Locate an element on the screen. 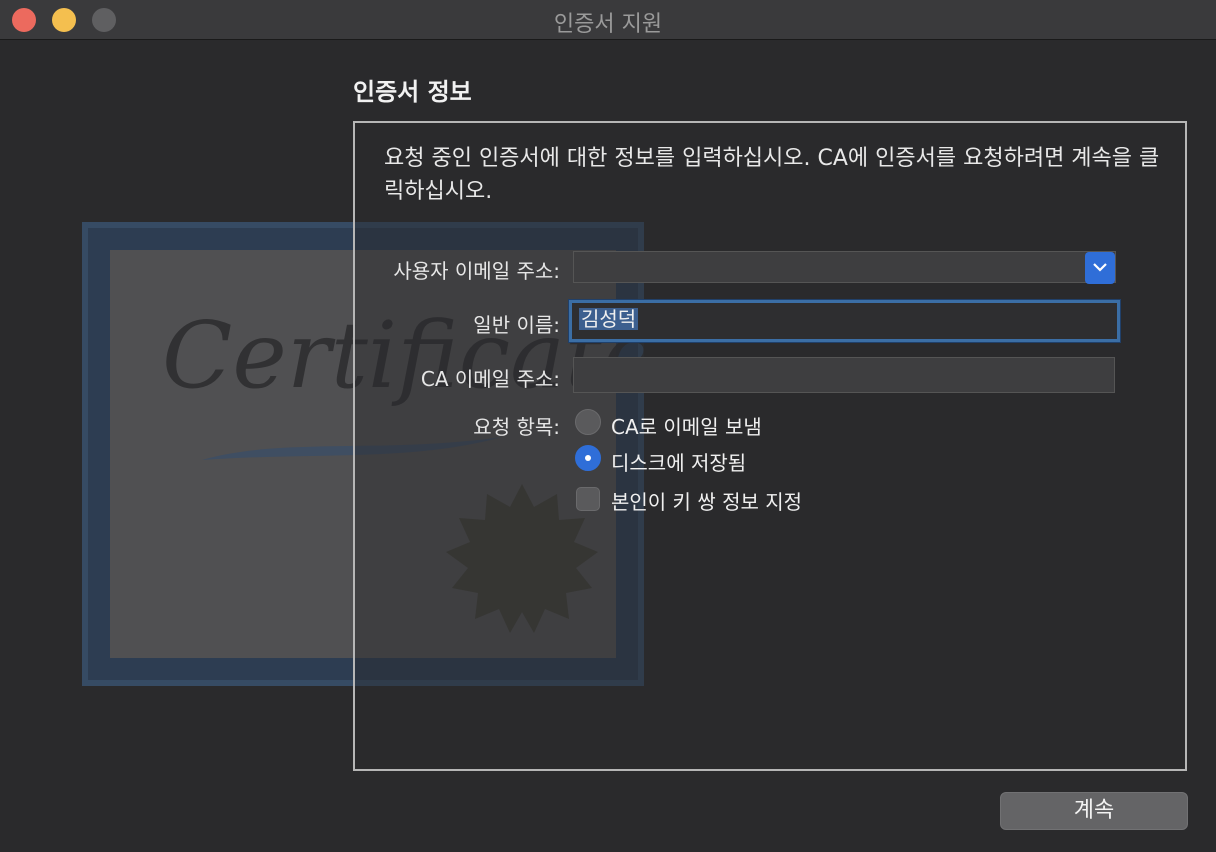 Image resolution: width=1216 pixels, height=852 pixels. ca-email-field is located at coordinates (844, 375).